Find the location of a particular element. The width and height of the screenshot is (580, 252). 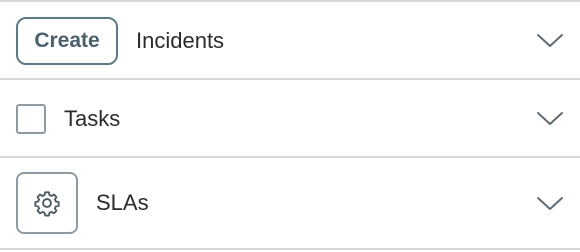

tasks-label: Tasks is located at coordinates (92, 118).